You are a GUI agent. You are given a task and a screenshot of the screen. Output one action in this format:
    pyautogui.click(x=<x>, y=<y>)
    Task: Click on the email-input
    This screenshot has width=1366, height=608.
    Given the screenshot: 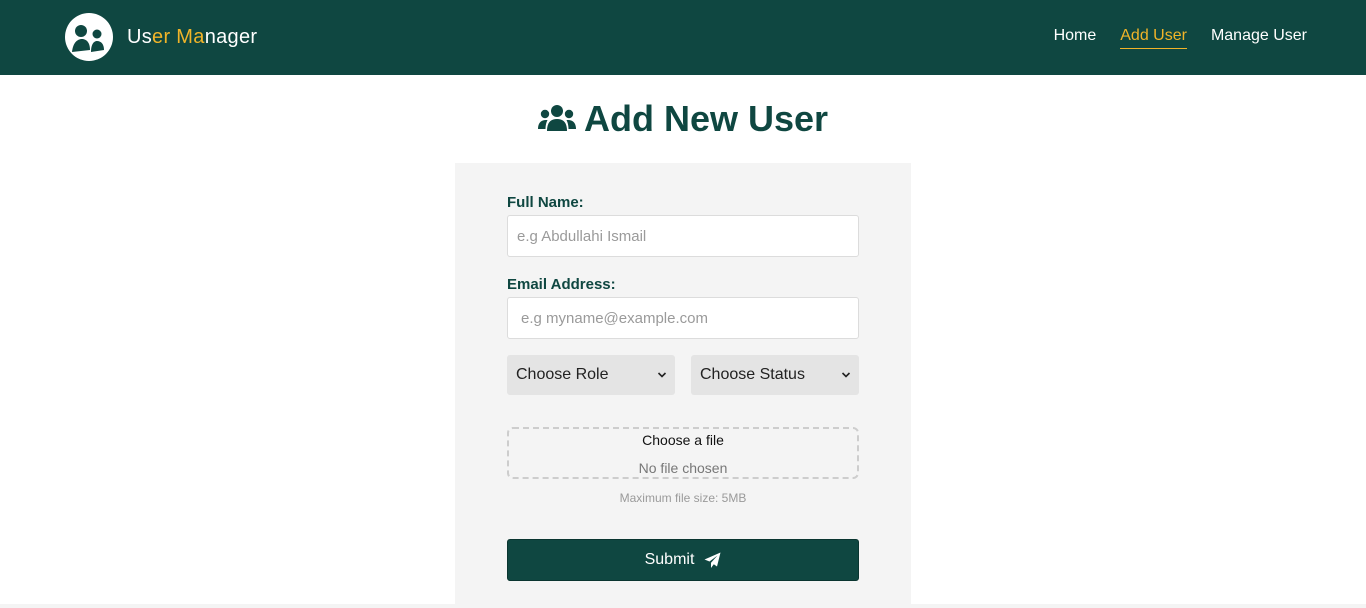 What is the action you would take?
    pyautogui.click(x=683, y=318)
    